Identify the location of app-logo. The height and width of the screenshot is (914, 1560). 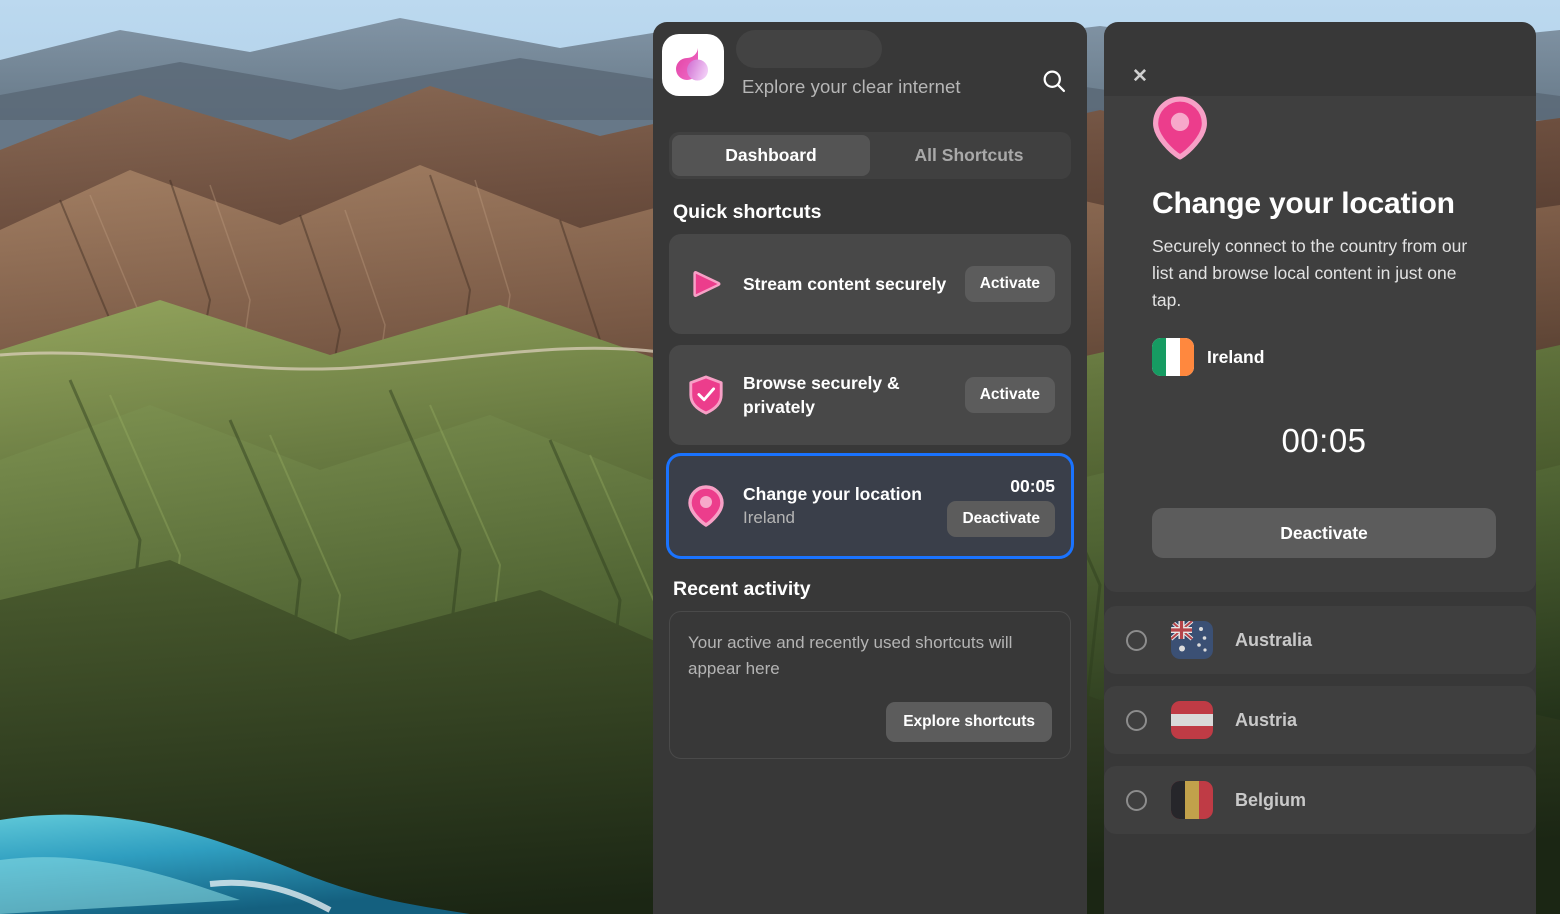
(693, 65).